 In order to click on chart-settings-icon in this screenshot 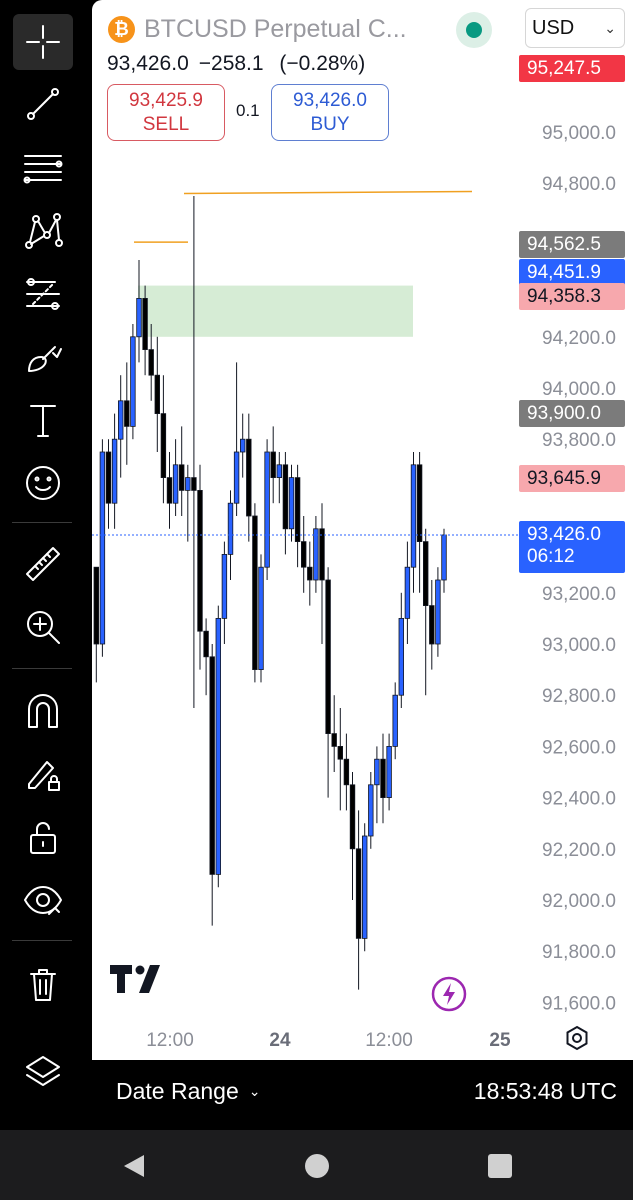, I will do `click(577, 1038)`.